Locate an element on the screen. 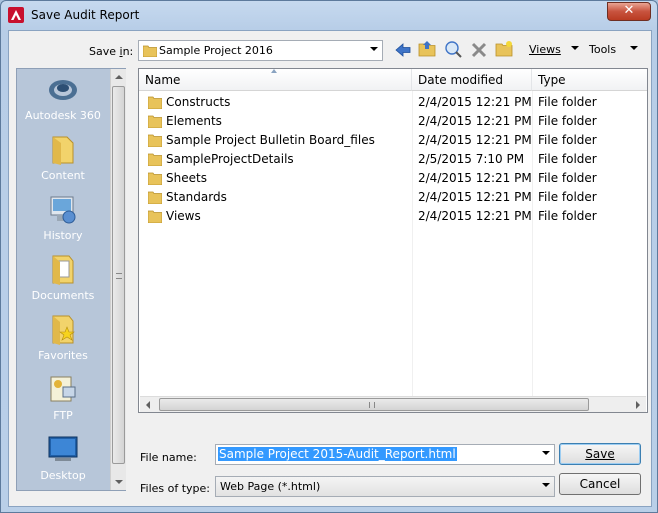  column-header-label: Name is located at coordinates (163, 80).